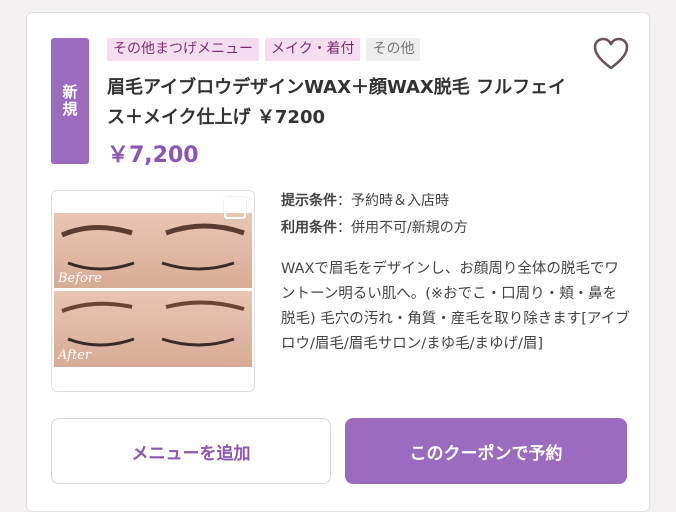  What do you see at coordinates (79, 278) in the screenshot?
I see `before-label: Before` at bounding box center [79, 278].